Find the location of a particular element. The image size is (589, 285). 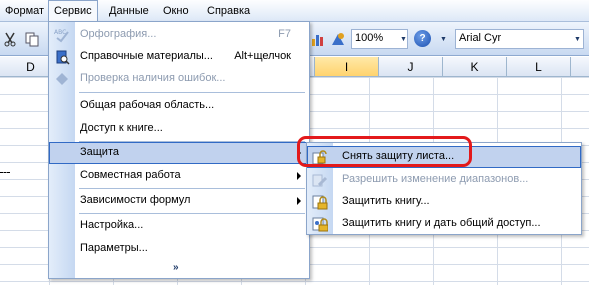

column-header-l: L is located at coordinates (539, 67).